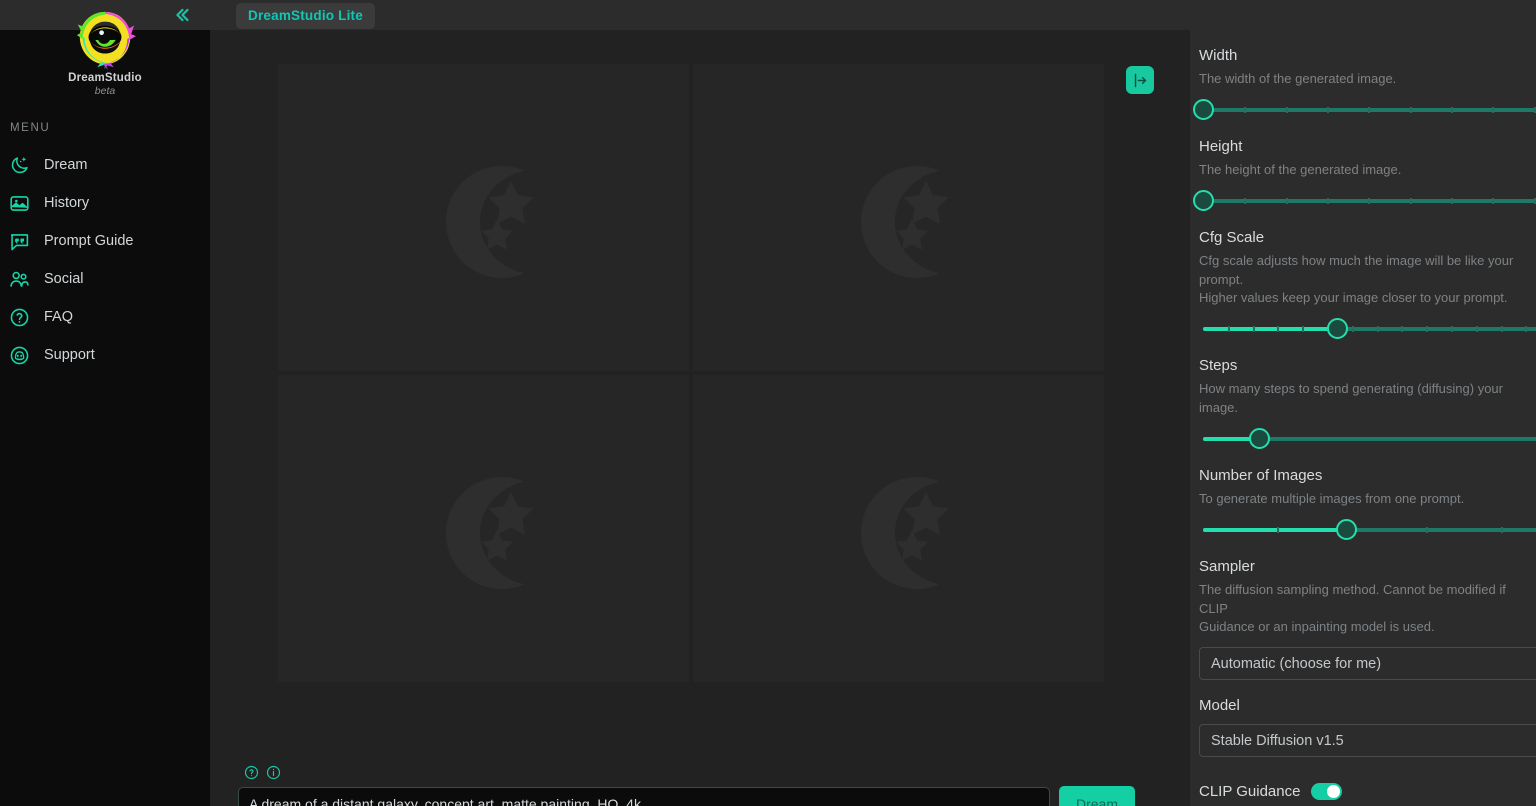  I want to click on setting-width: Width The width of the generated image., so click(1363, 84).